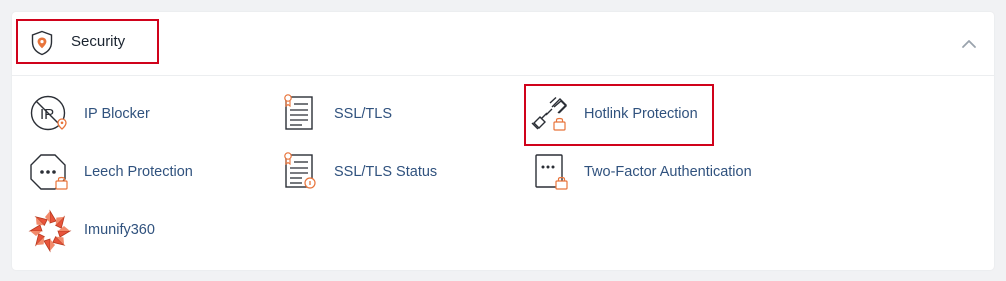 The image size is (1006, 281). What do you see at coordinates (51, 231) in the screenshot?
I see `imunify360-logo-icon` at bounding box center [51, 231].